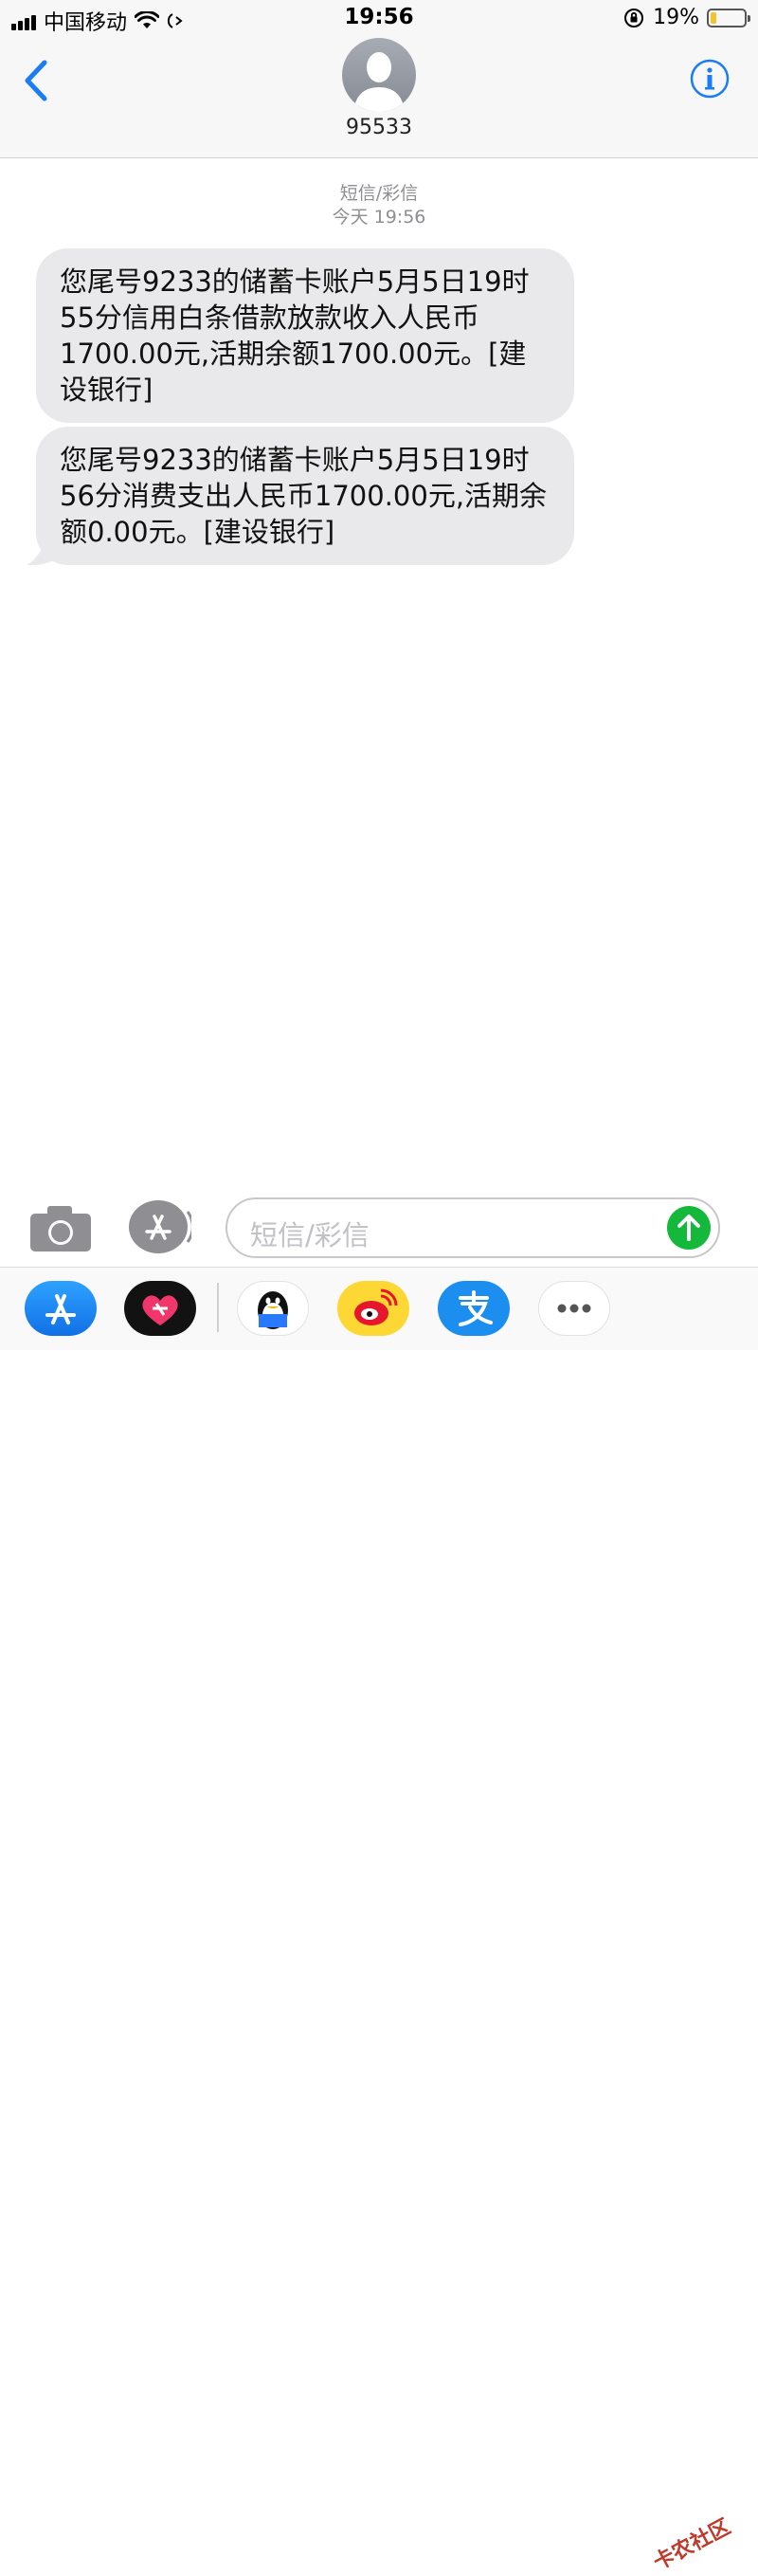  I want to click on send-arrow-icon, so click(689, 1228).